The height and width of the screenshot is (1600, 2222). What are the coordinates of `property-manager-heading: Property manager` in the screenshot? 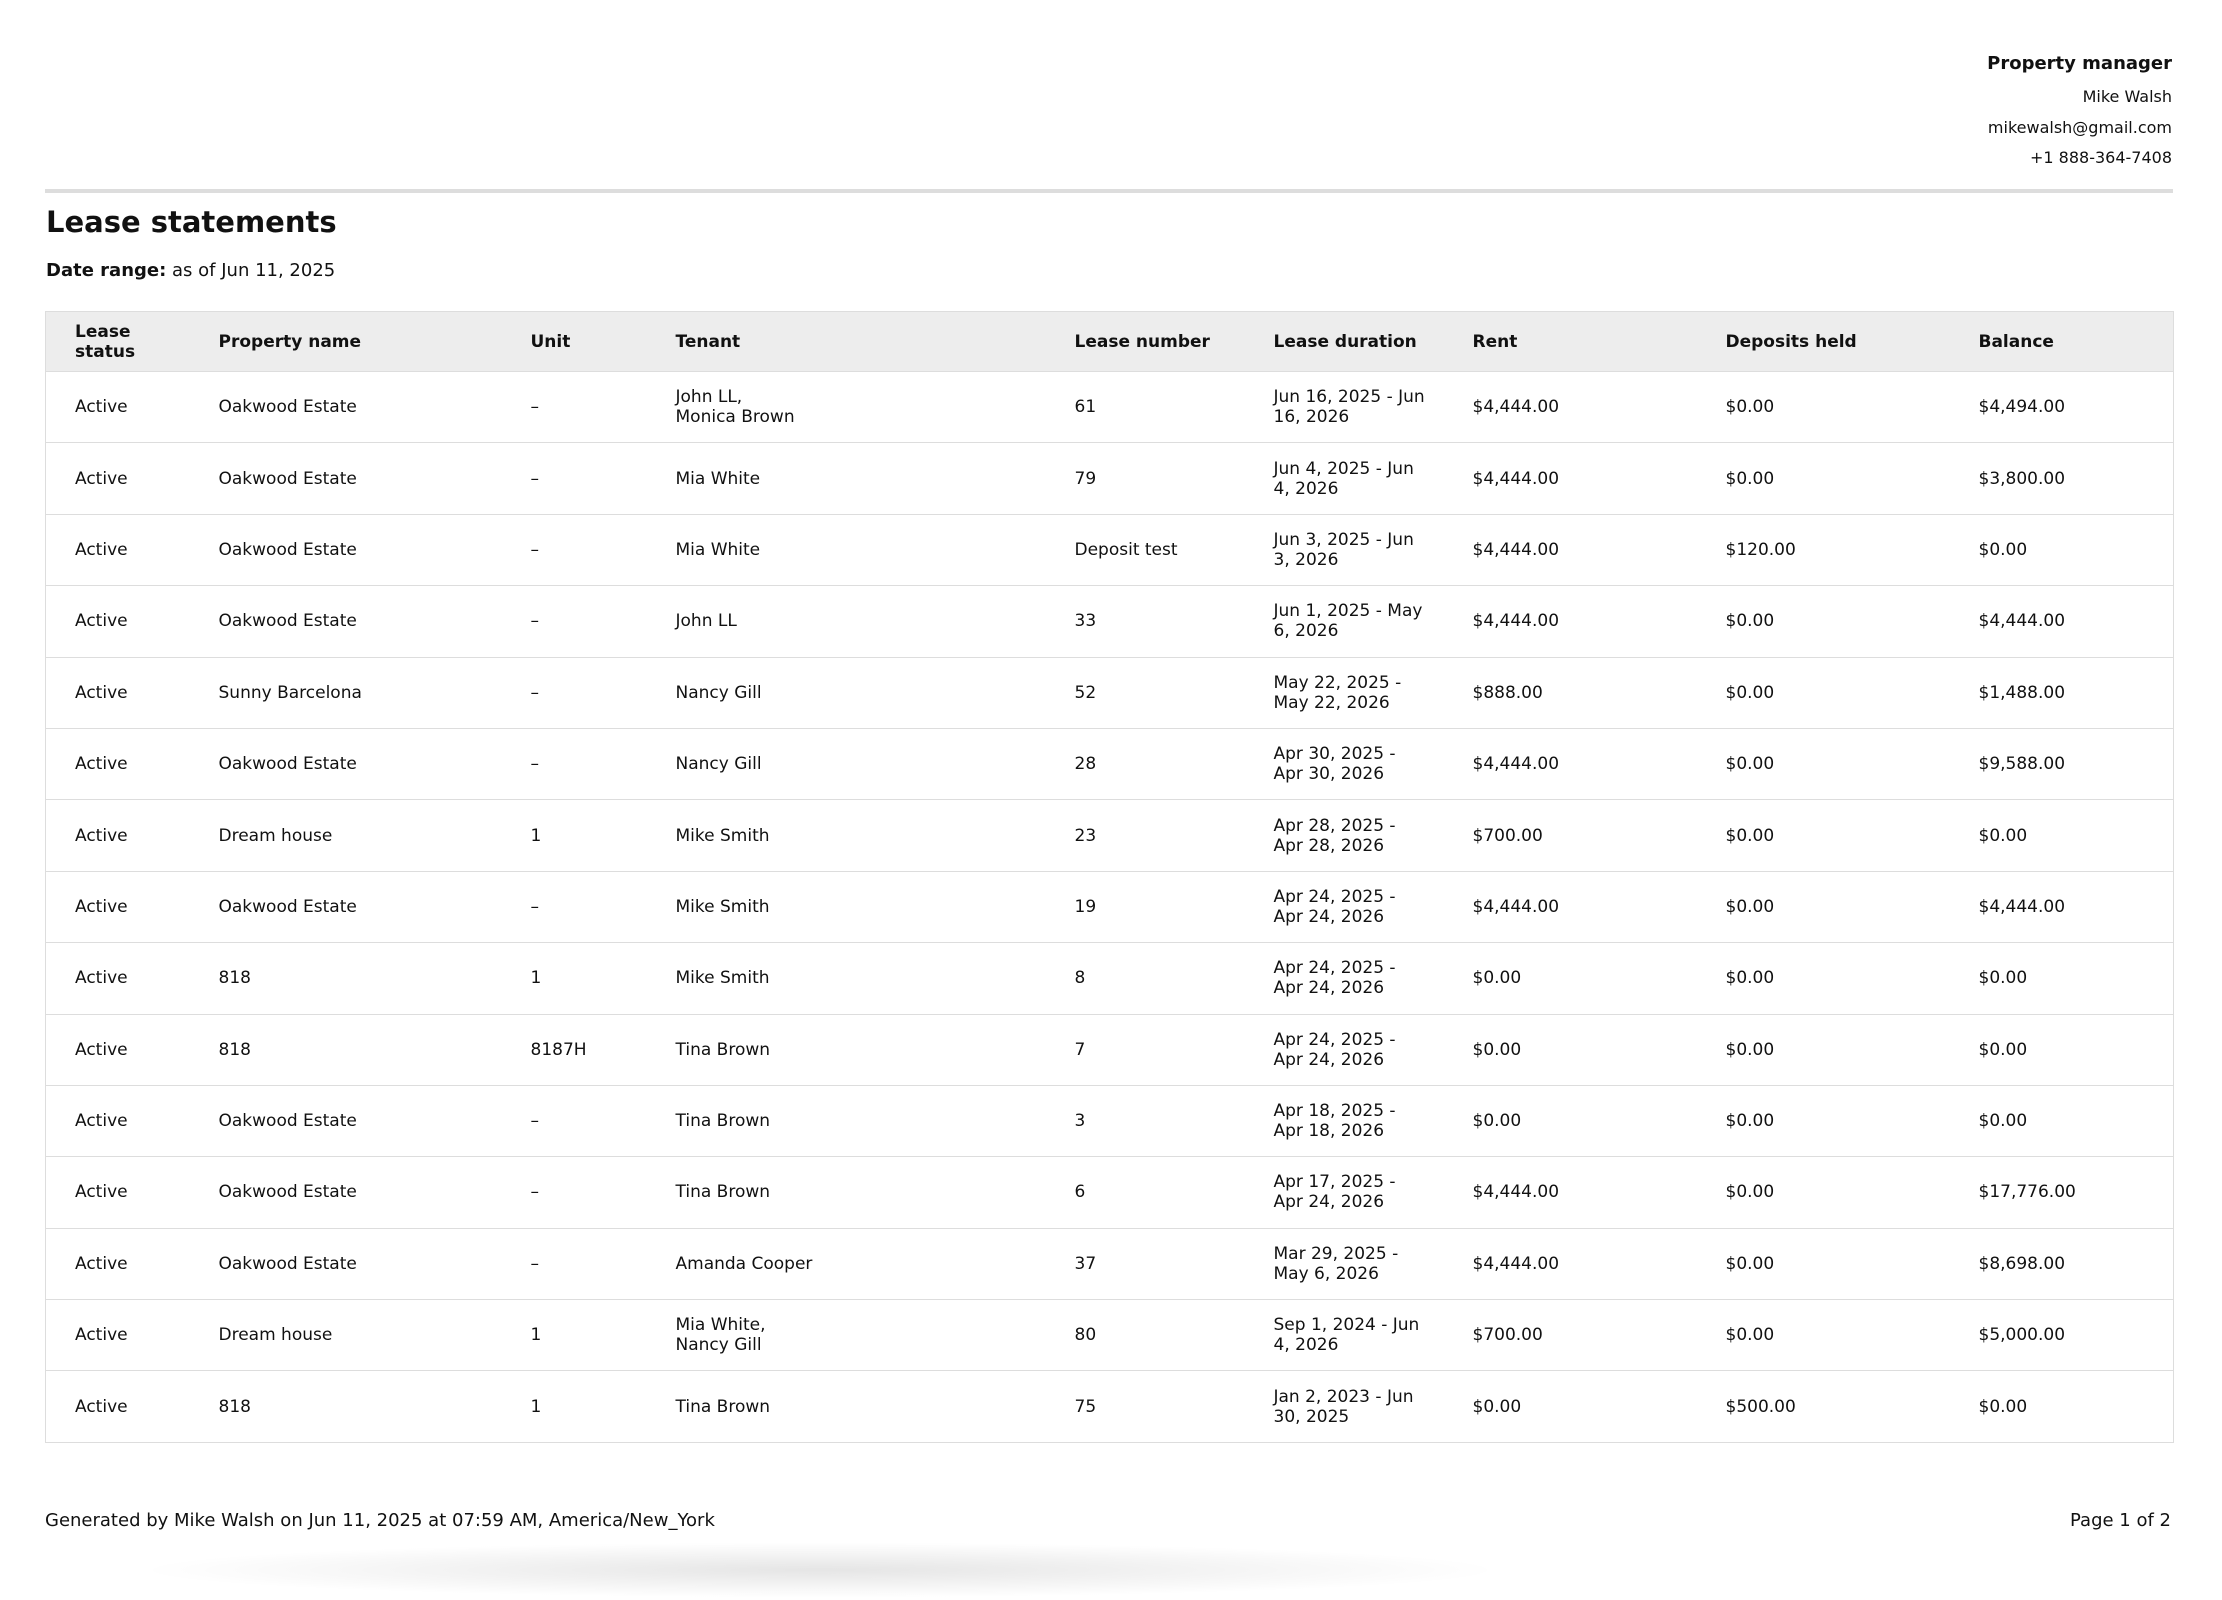 It's located at (2079, 63).